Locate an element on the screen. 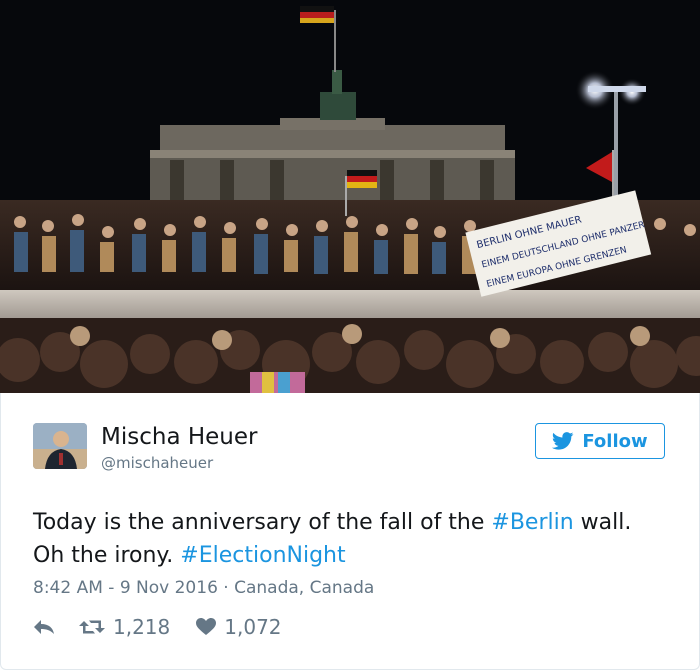 The width and height of the screenshot is (700, 671). tweet-timestamp: 8:42 AM - 9 Nov 2016 is located at coordinates (125, 588).